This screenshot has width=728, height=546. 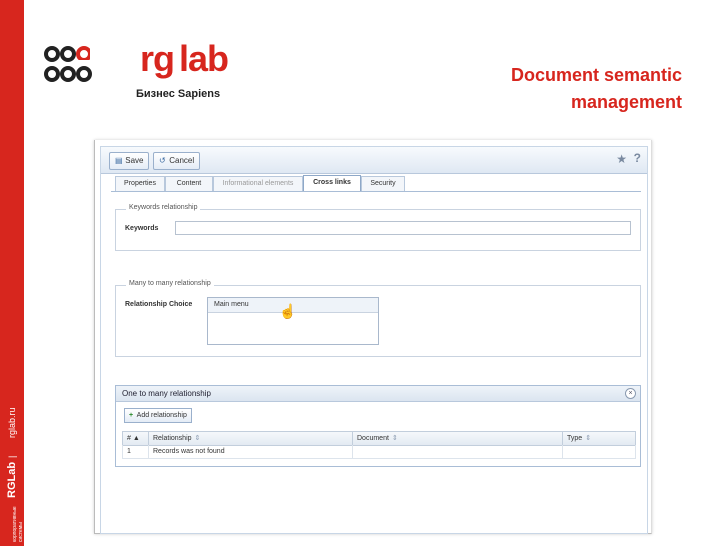 I want to click on column-type: Type ⇕, so click(x=599, y=438).